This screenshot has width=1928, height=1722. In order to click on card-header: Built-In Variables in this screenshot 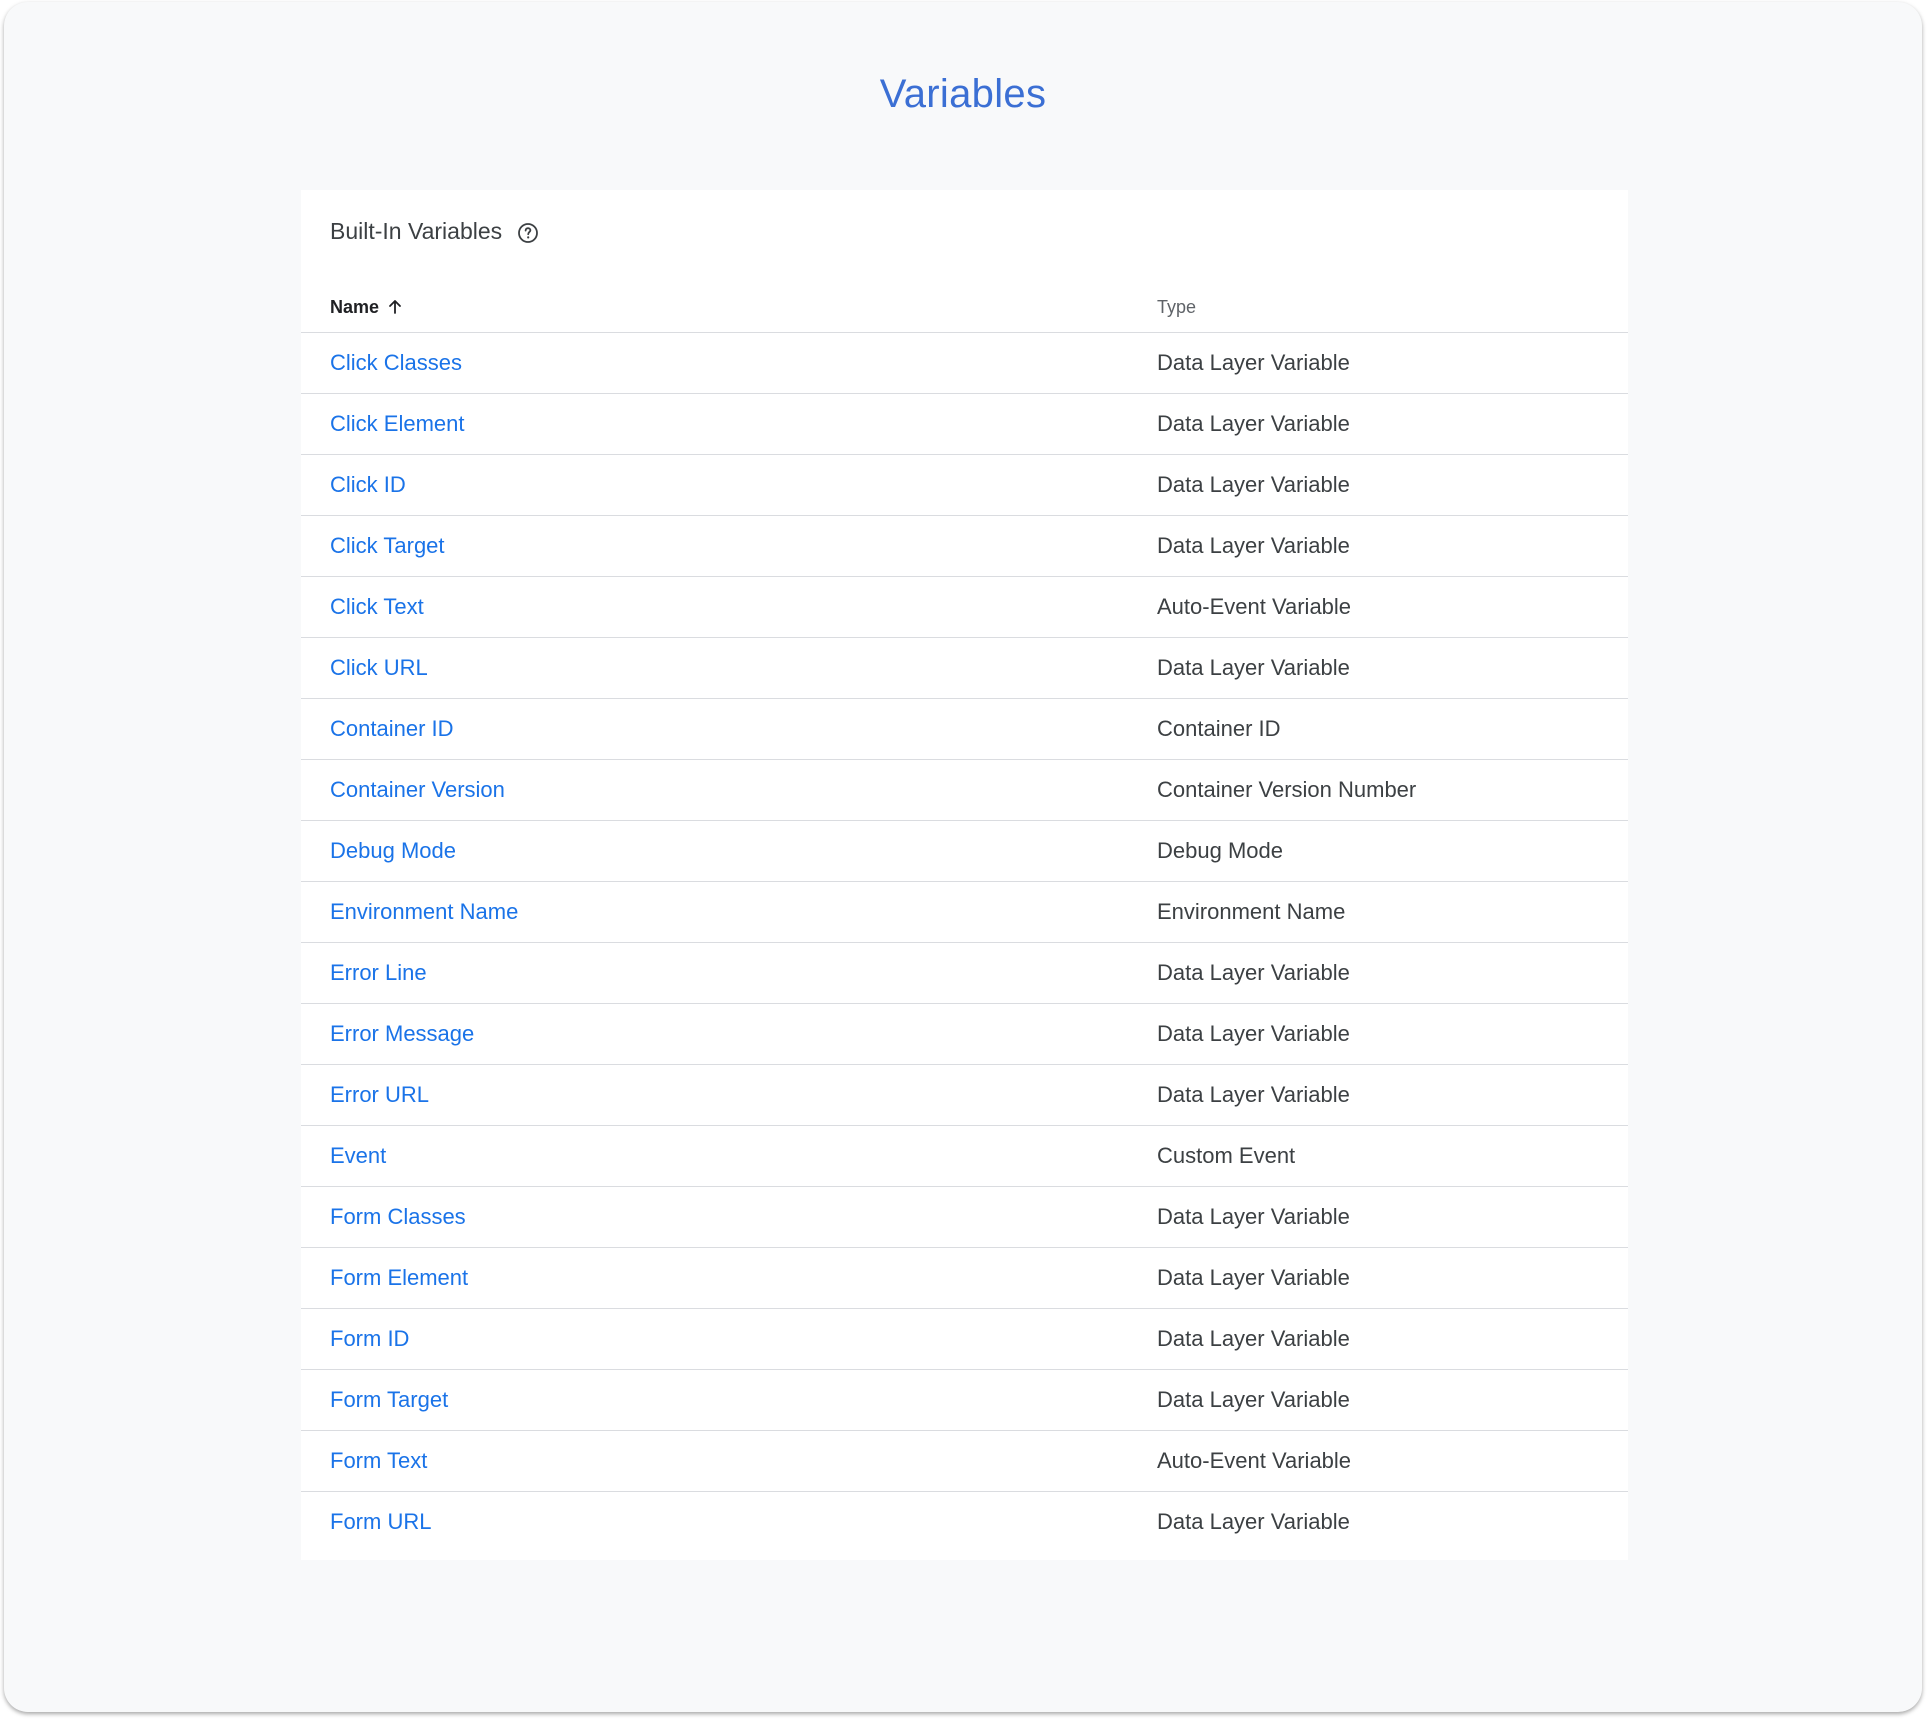, I will do `click(435, 231)`.